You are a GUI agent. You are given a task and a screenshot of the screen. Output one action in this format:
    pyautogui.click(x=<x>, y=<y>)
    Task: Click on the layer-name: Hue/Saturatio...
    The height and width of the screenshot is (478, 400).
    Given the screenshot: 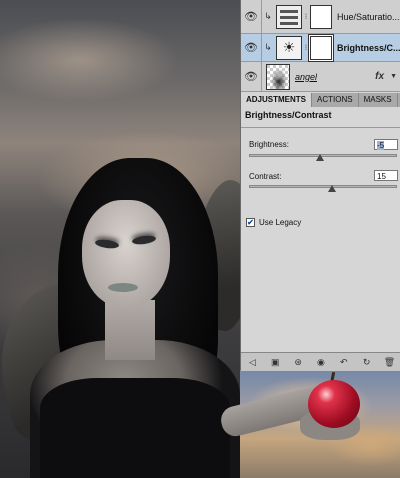 What is the action you would take?
    pyautogui.click(x=368, y=17)
    